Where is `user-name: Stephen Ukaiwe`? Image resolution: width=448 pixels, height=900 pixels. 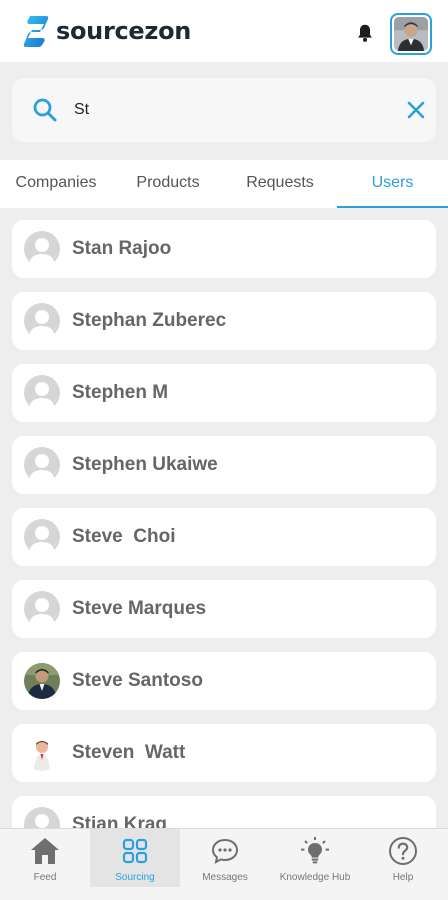 user-name: Stephen Ukaiwe is located at coordinates (145, 464).